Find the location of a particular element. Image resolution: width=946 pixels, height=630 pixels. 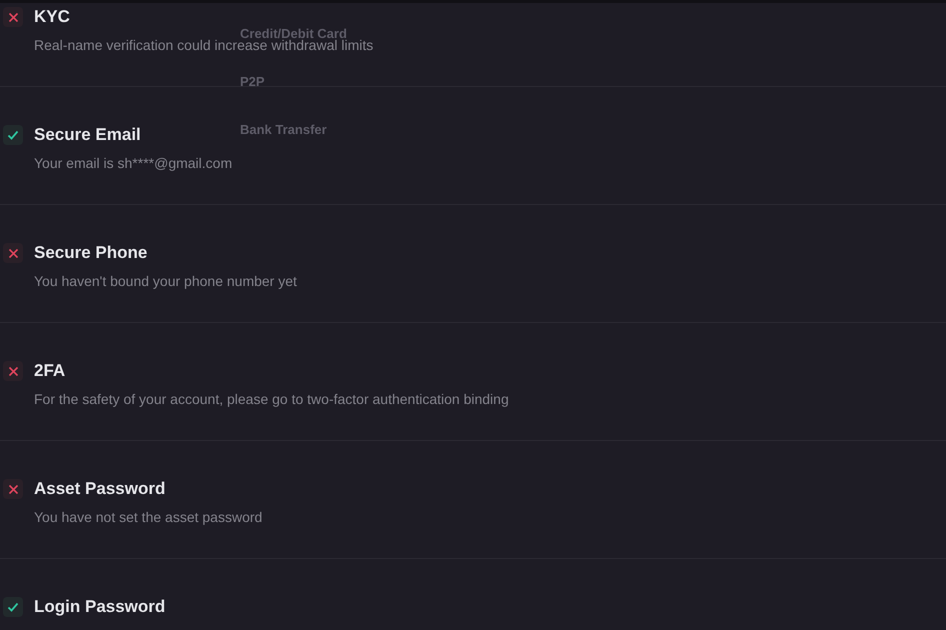

item-title: Login Password is located at coordinates (100, 607).